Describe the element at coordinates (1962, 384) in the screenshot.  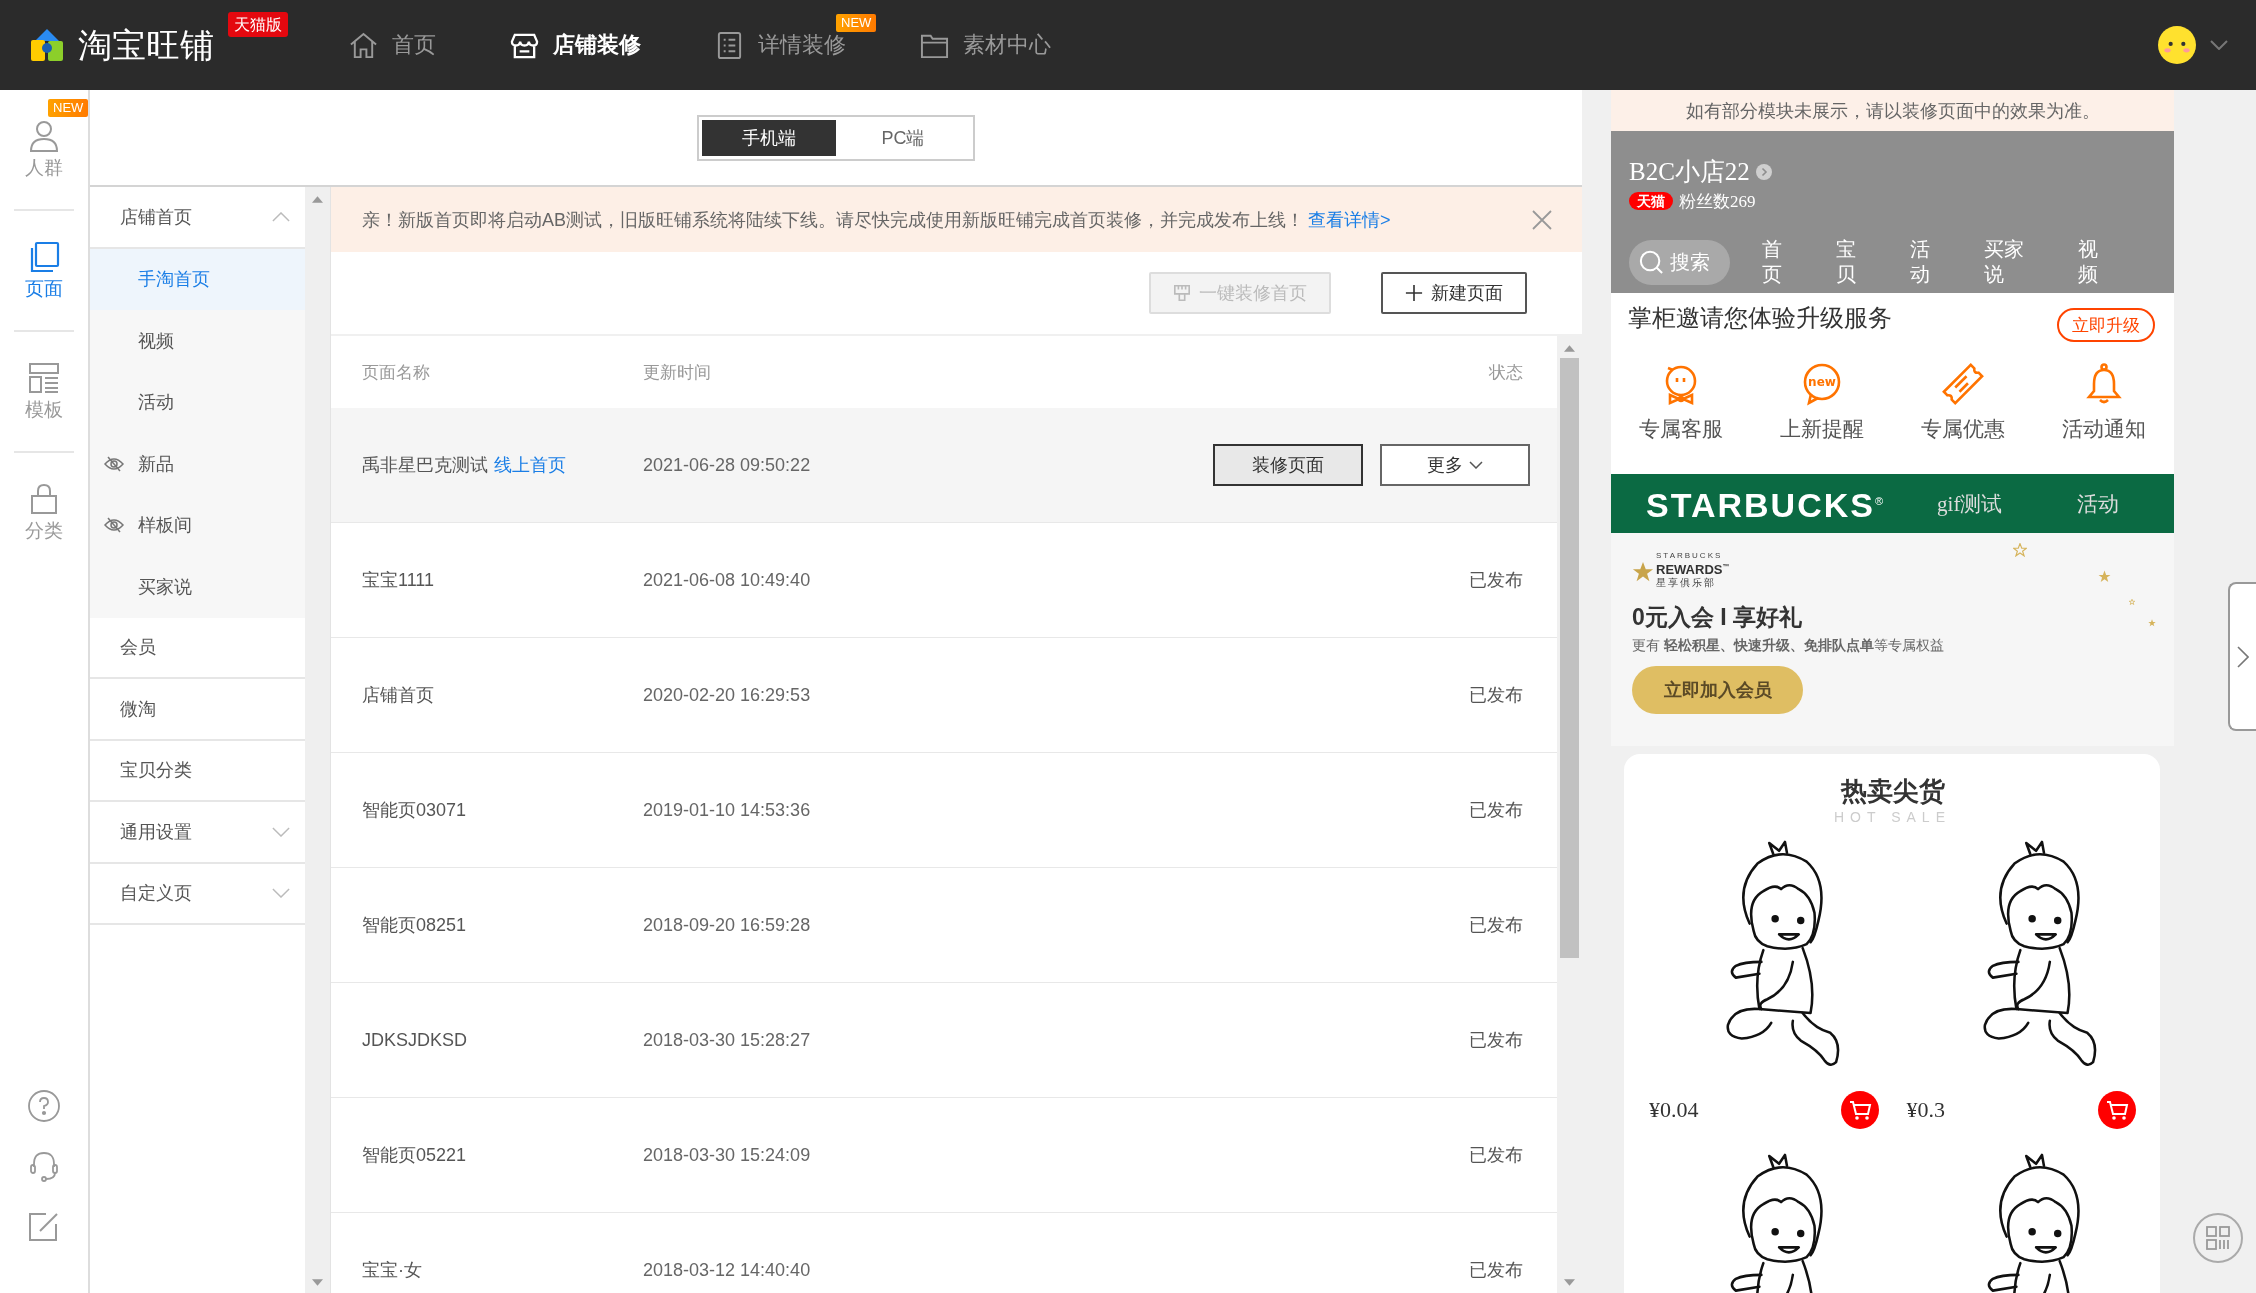
I see `ticket-icon` at that location.